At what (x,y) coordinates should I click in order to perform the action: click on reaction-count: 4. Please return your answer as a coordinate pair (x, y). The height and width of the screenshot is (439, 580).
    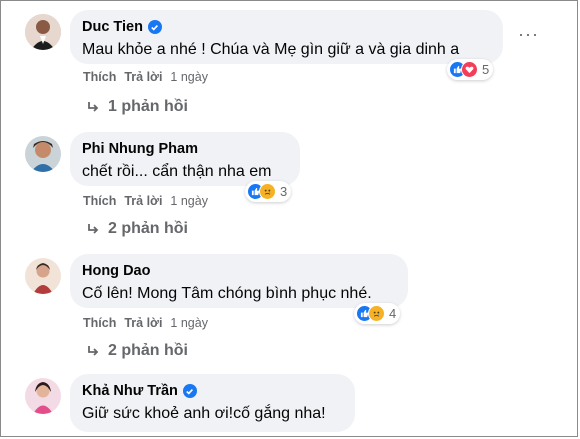
    Looking at the image, I should click on (393, 313).